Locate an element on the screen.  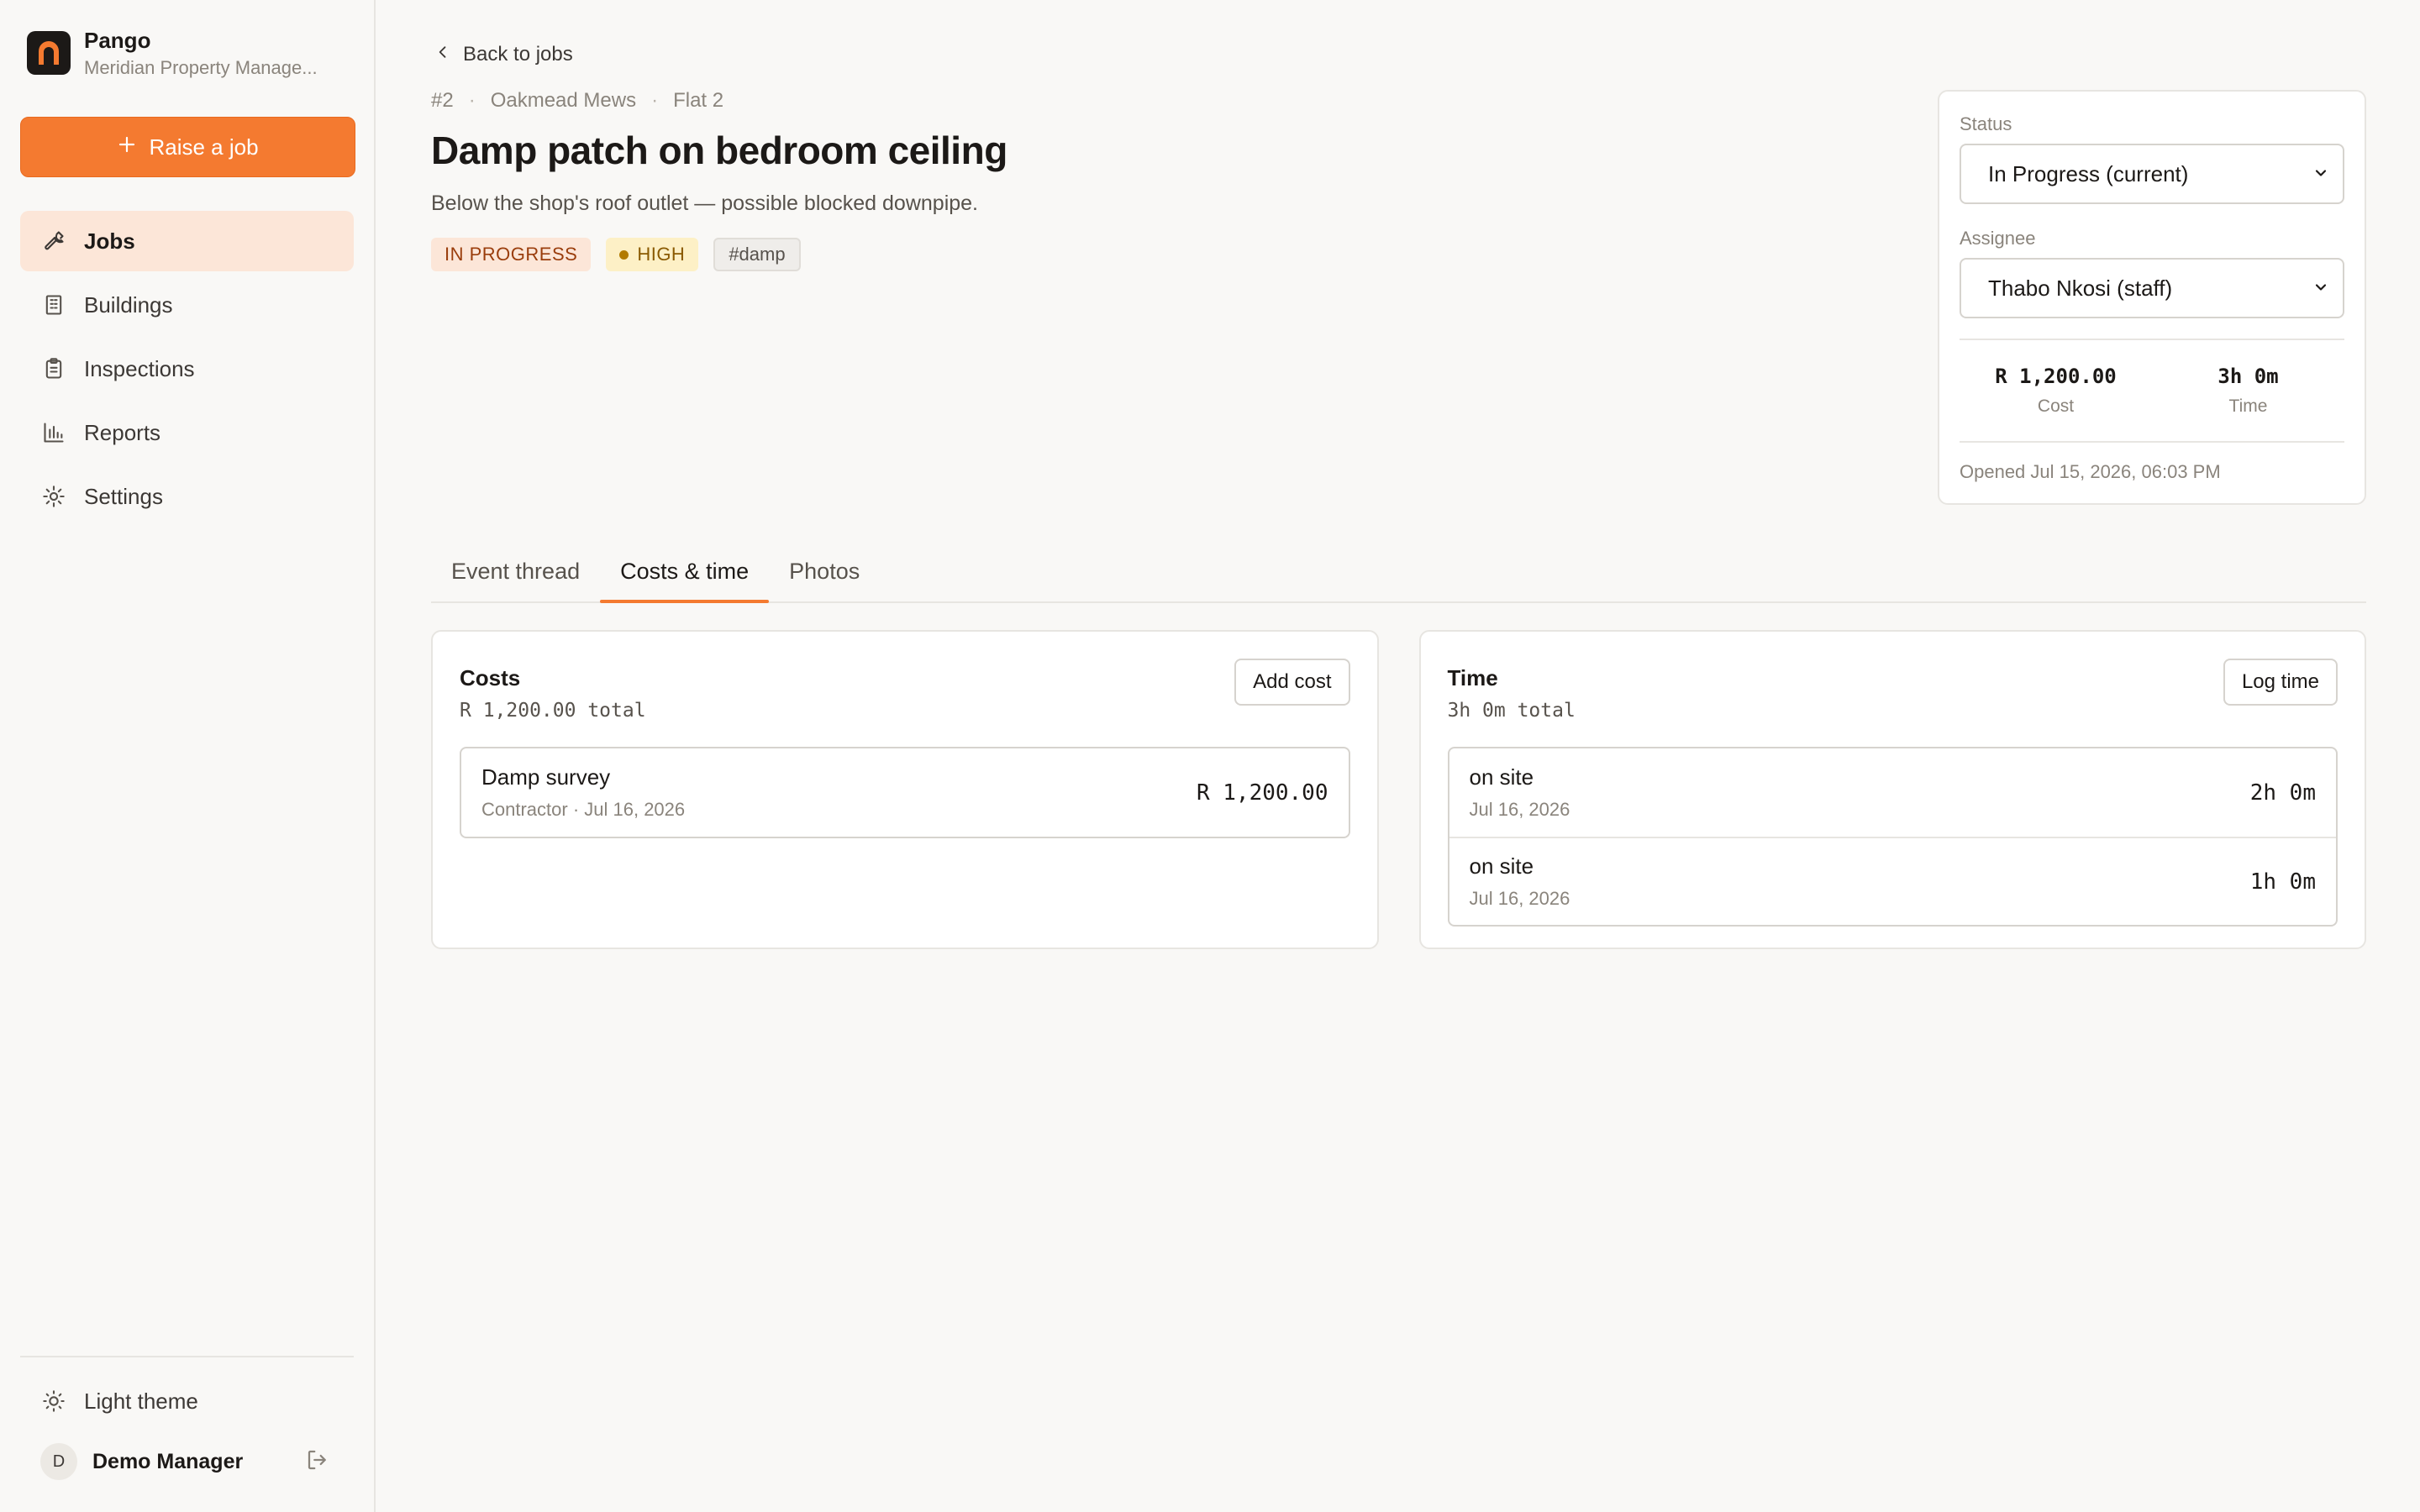
theme-label: Light theme is located at coordinates (141, 1401).